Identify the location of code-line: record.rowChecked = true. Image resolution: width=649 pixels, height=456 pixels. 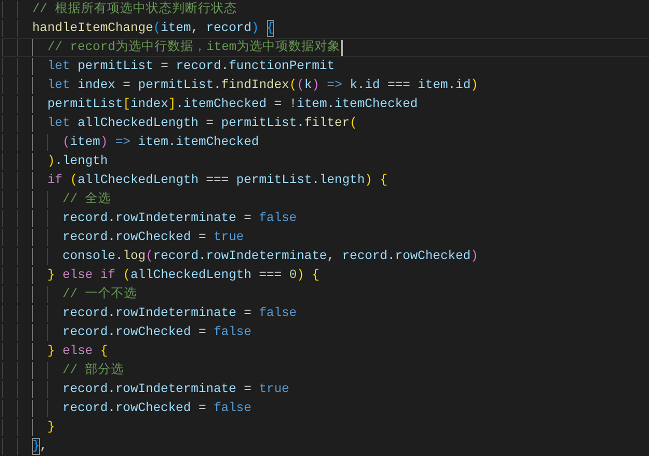
(153, 237).